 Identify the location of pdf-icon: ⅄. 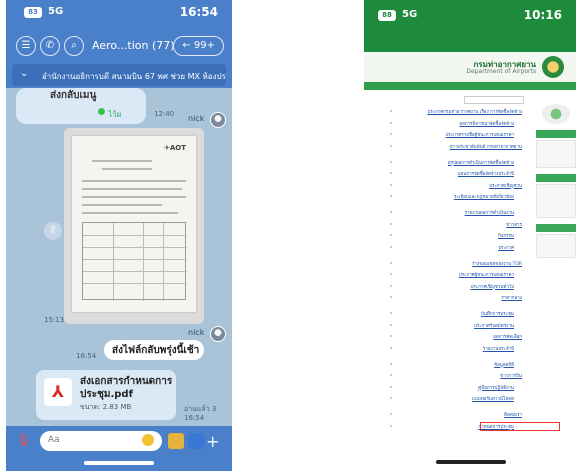
(58, 392).